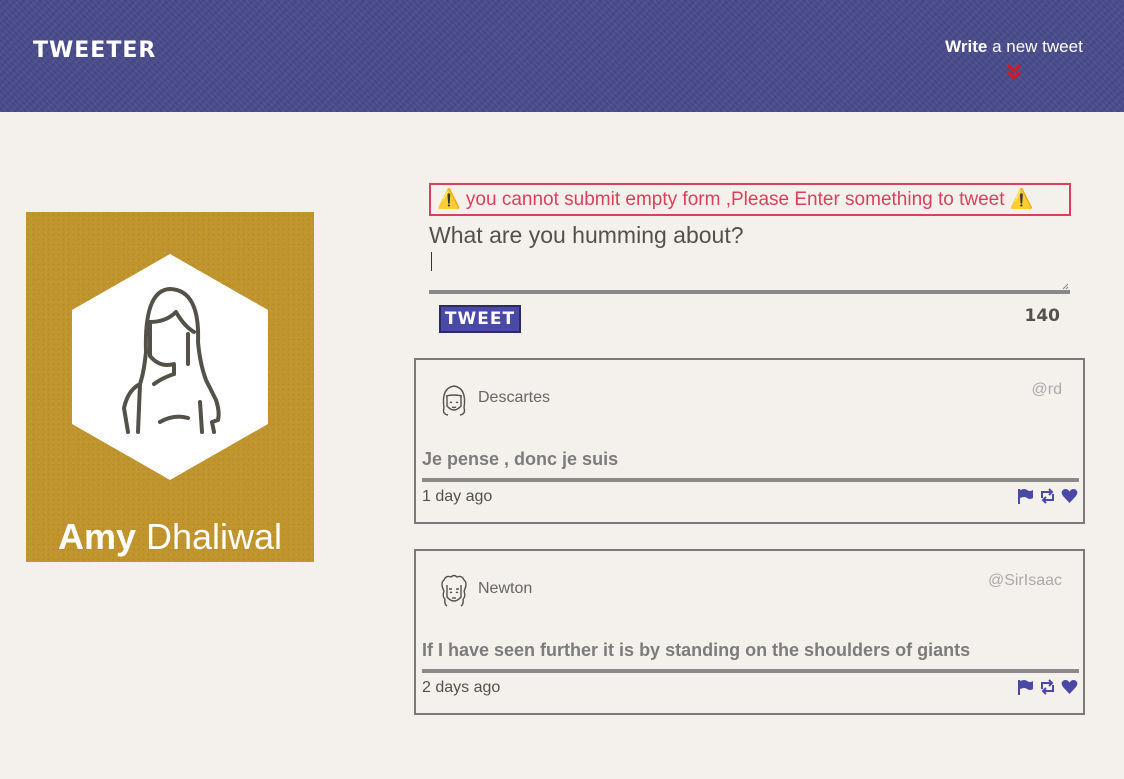  What do you see at coordinates (749, 271) in the screenshot?
I see `tweet-input` at bounding box center [749, 271].